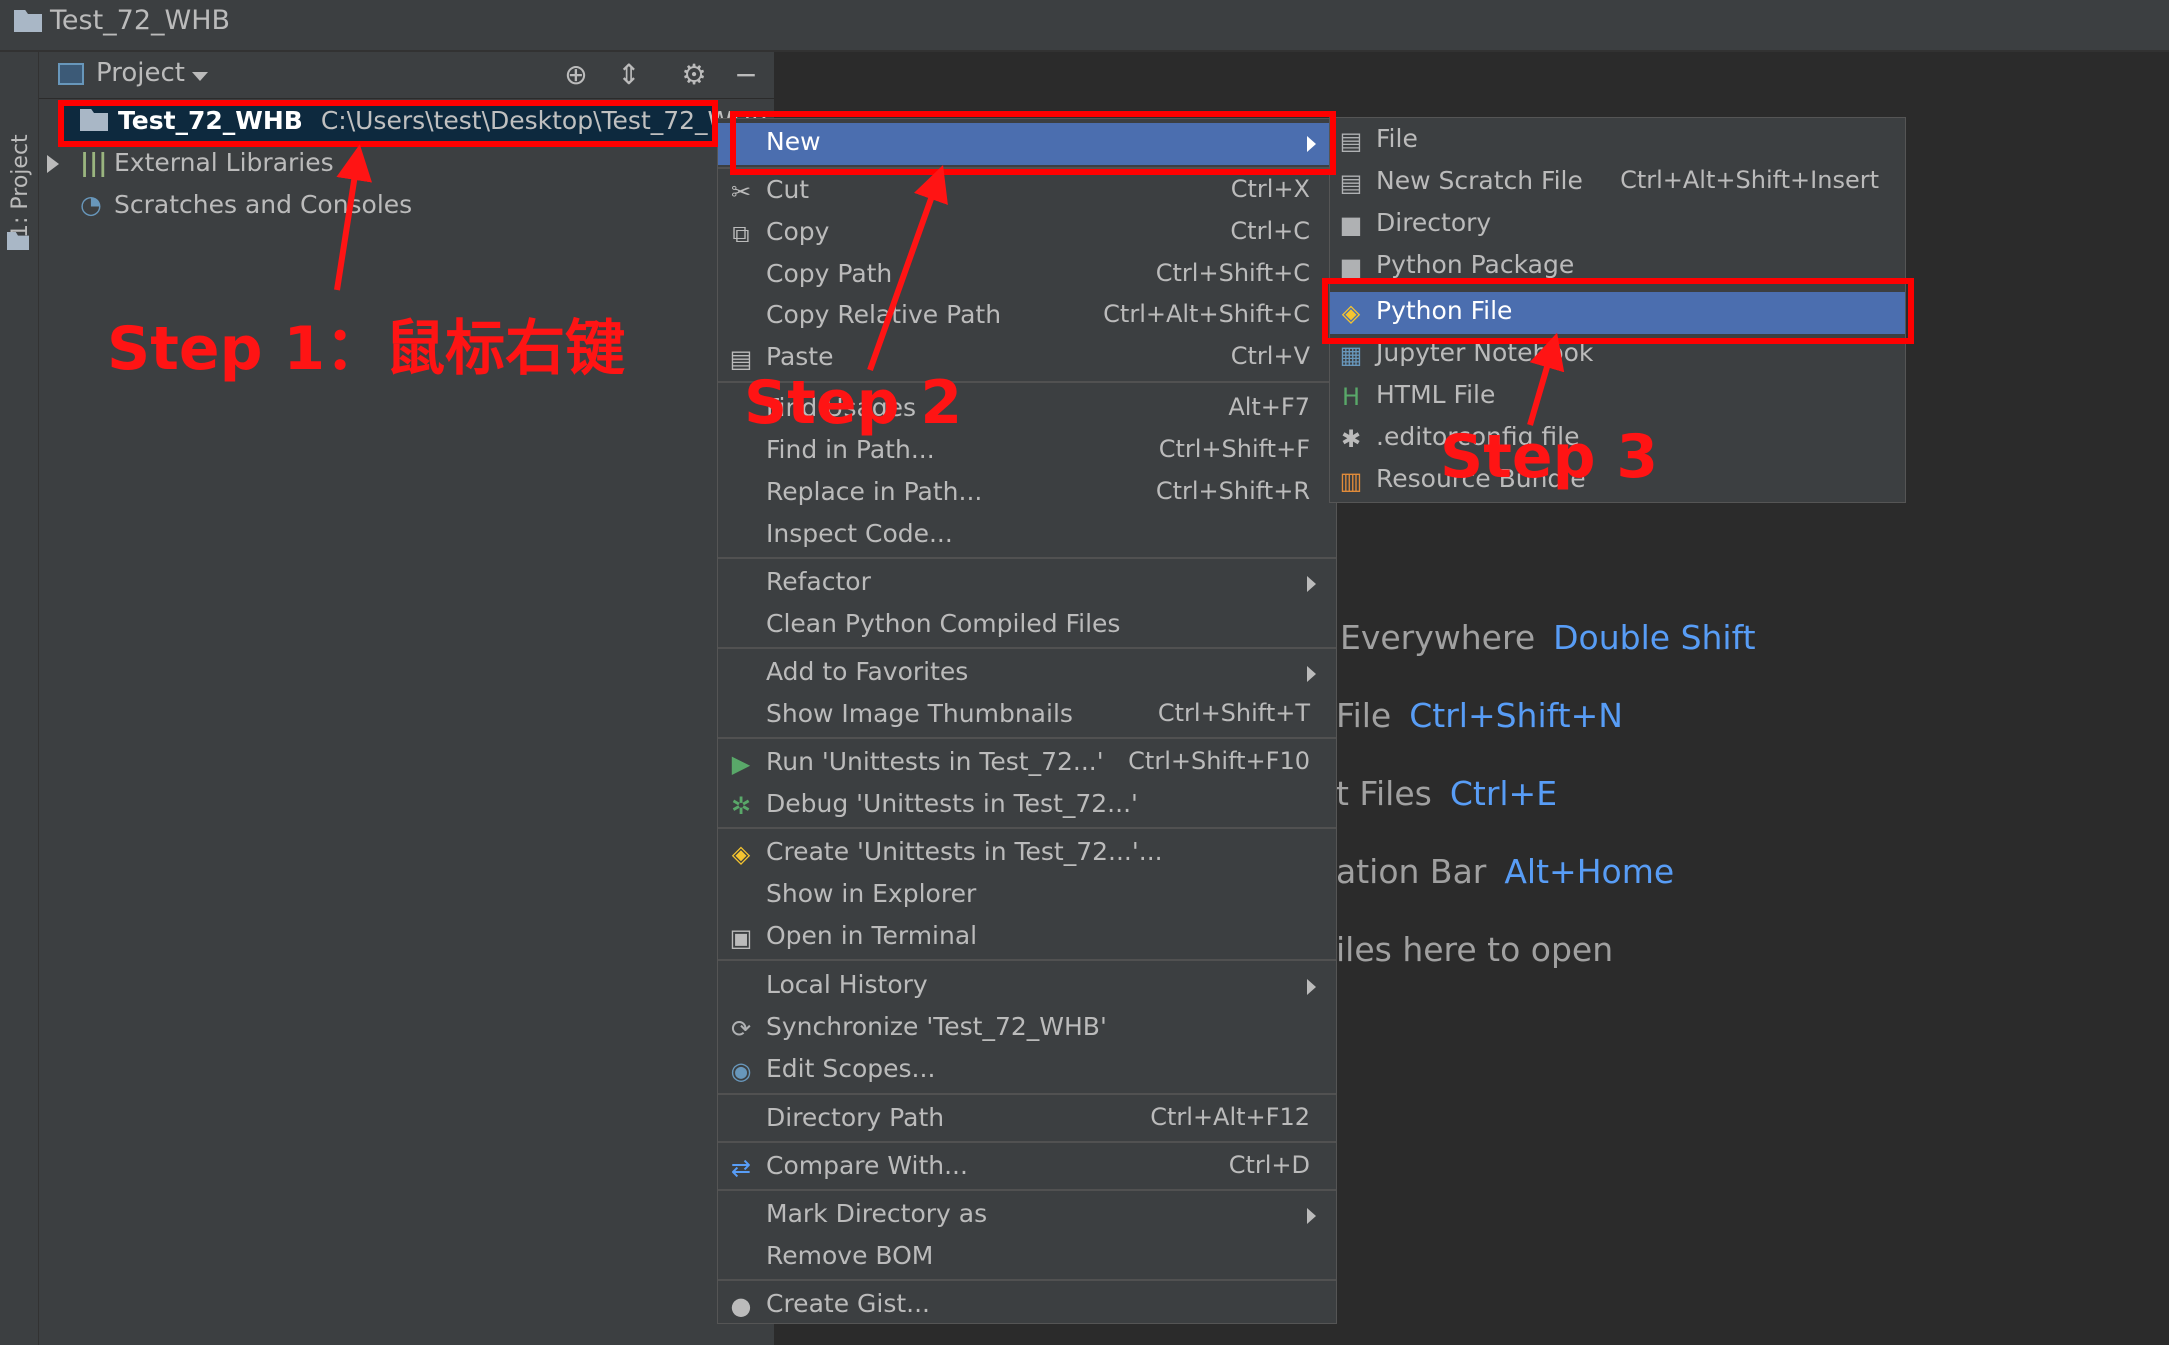  Describe the element at coordinates (907, 268) in the screenshot. I see `arrow-step2` at that location.